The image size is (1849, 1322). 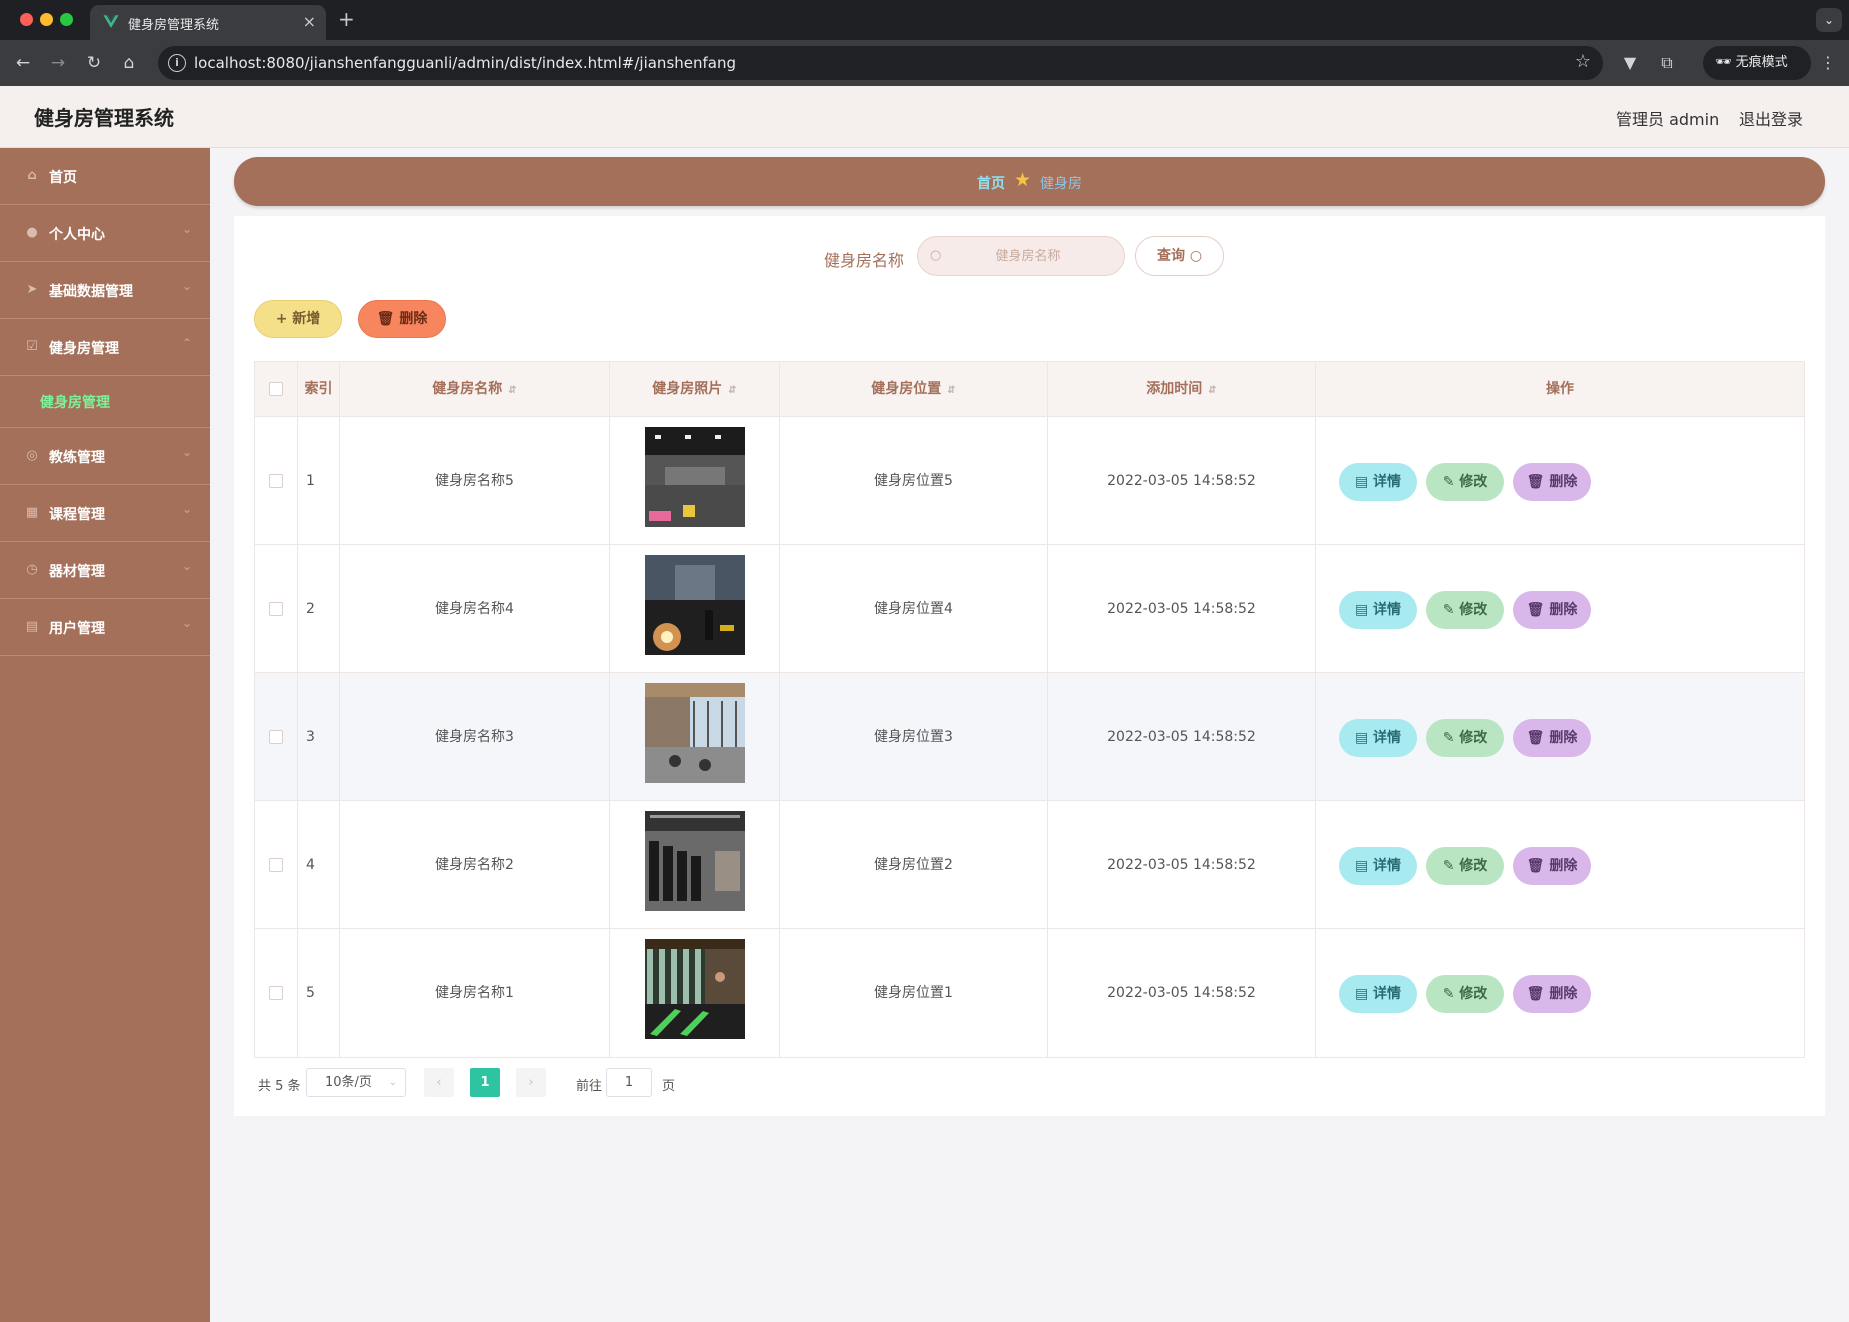 I want to click on close-window-button, so click(x=26, y=19).